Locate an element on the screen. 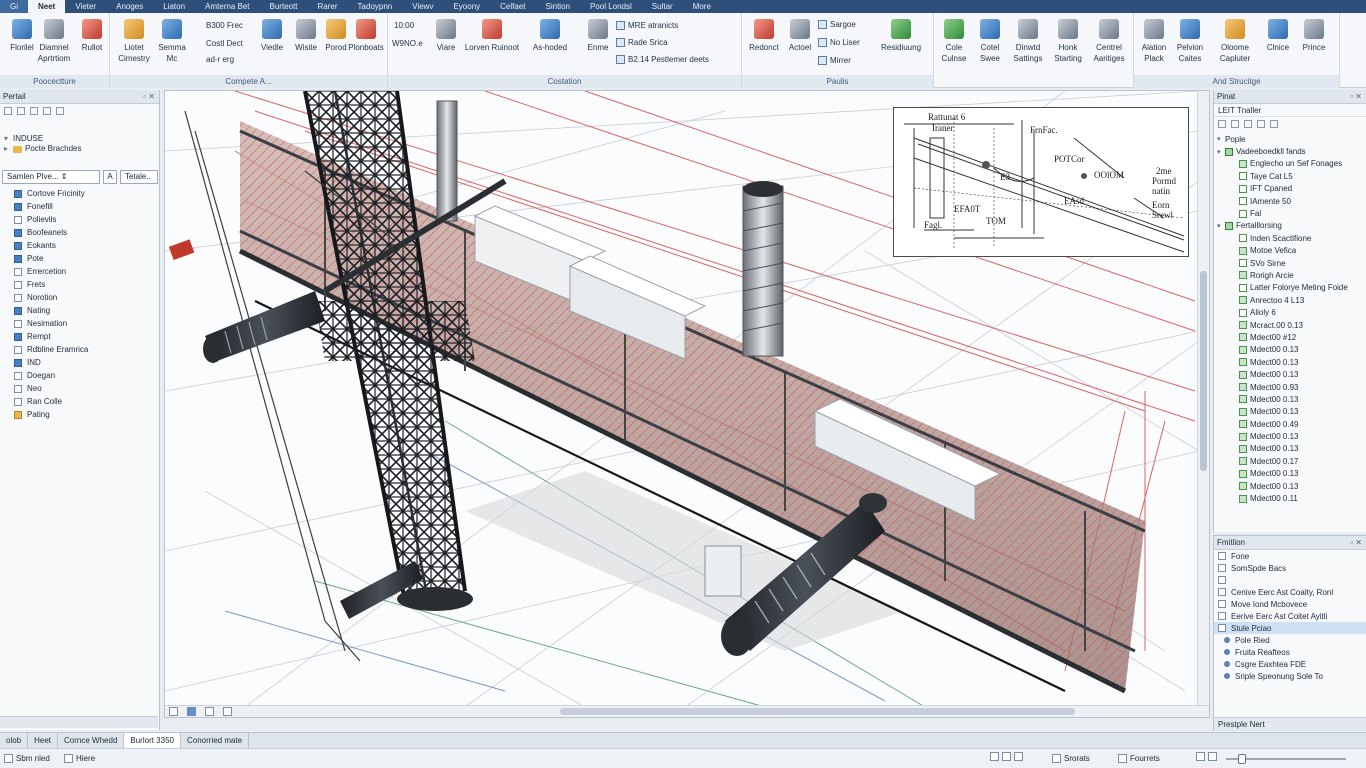 The width and height of the screenshot is (1366, 768). menu-tab-more: More is located at coordinates (702, 6).